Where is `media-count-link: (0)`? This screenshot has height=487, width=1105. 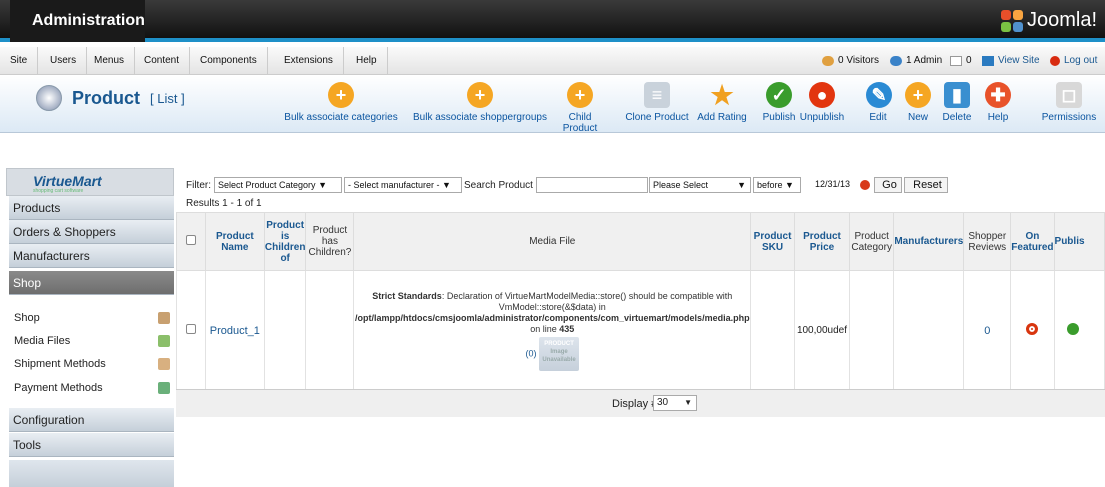 media-count-link: (0) is located at coordinates (531, 353).